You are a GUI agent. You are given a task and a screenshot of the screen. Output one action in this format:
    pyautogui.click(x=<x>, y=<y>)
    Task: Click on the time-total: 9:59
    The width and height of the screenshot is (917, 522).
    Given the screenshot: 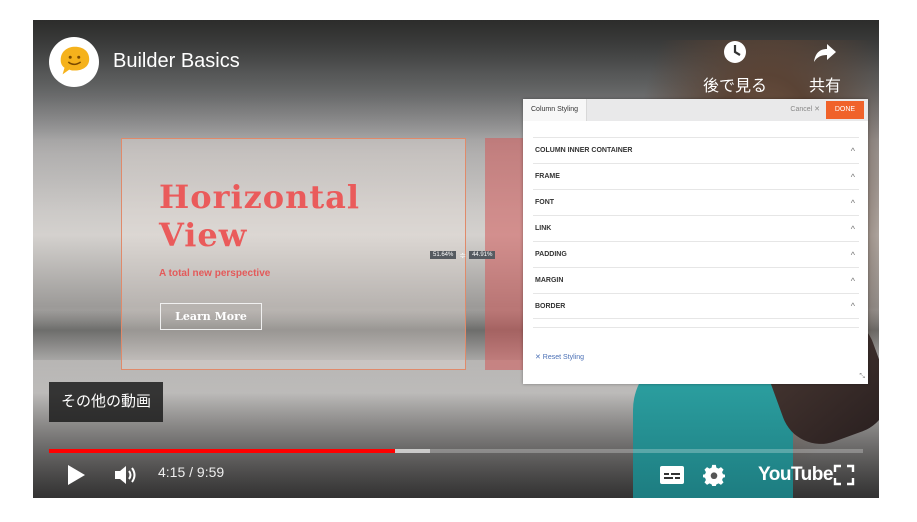 What is the action you would take?
    pyautogui.click(x=210, y=472)
    